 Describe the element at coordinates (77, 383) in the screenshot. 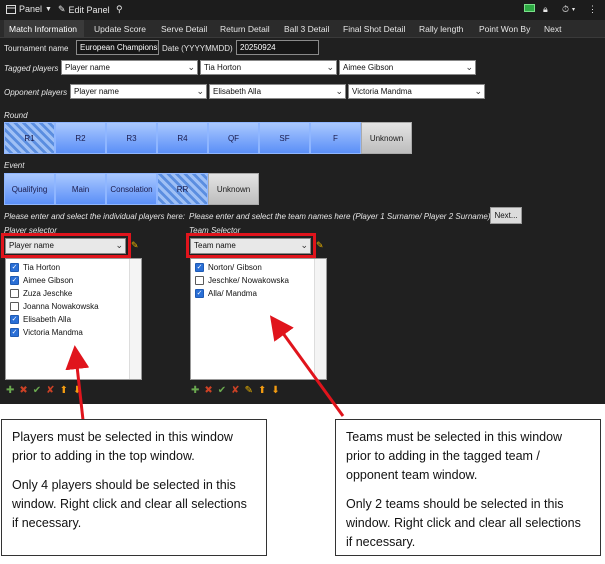

I see `arrow-to-player-list` at that location.